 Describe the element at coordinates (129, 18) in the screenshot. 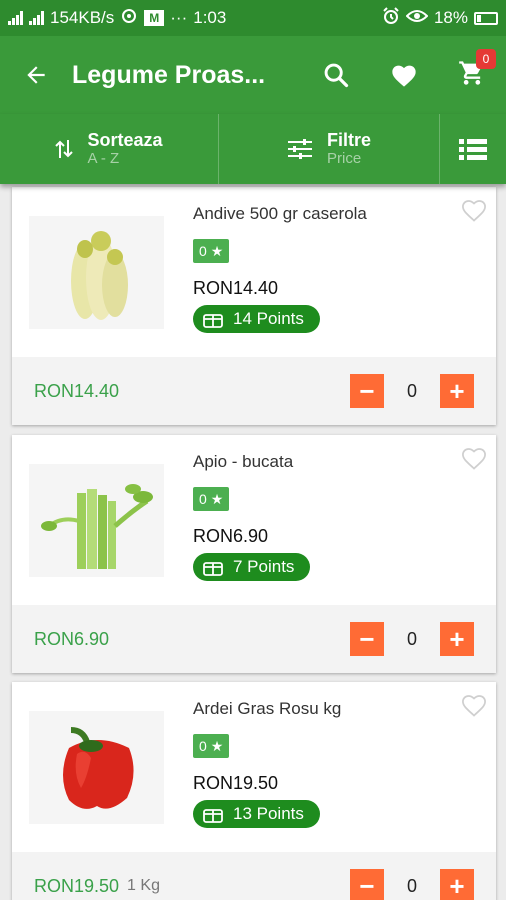

I see `eye-icon` at that location.